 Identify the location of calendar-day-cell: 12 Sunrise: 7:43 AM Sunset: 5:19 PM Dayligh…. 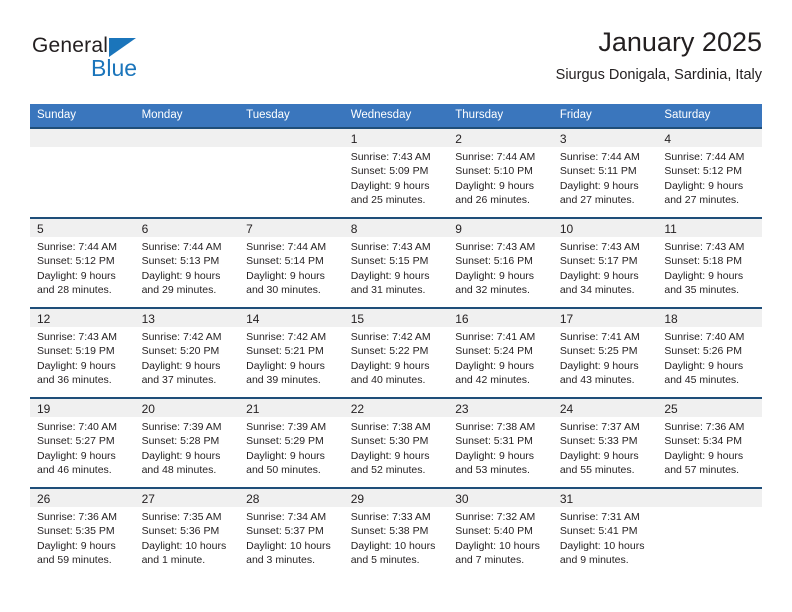
(82, 352).